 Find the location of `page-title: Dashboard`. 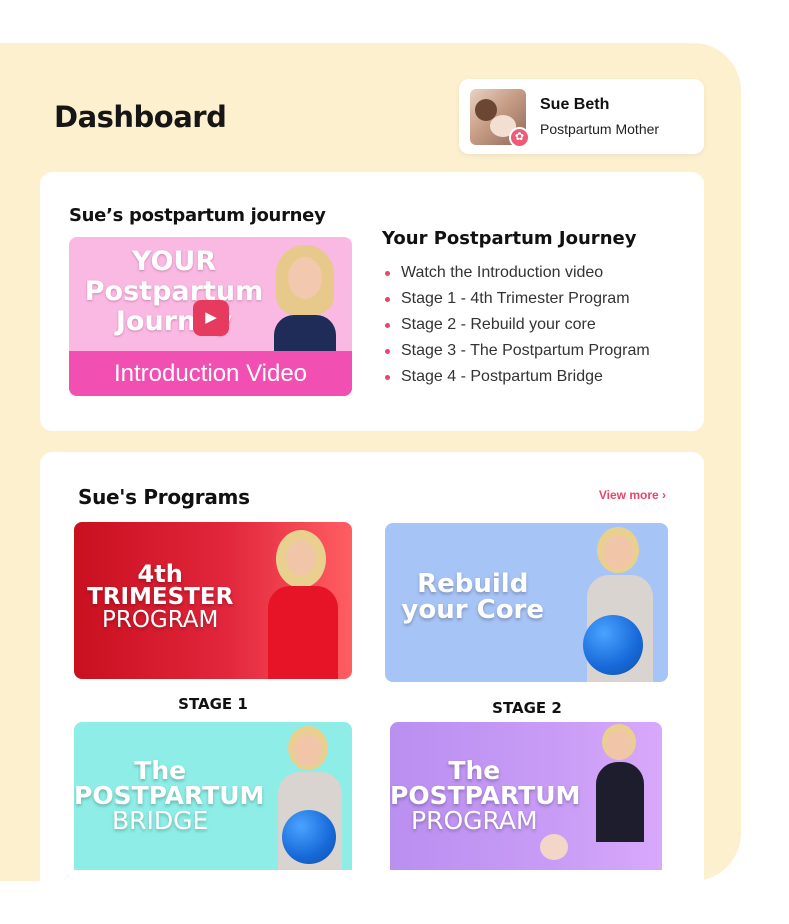

page-title: Dashboard is located at coordinates (140, 117).